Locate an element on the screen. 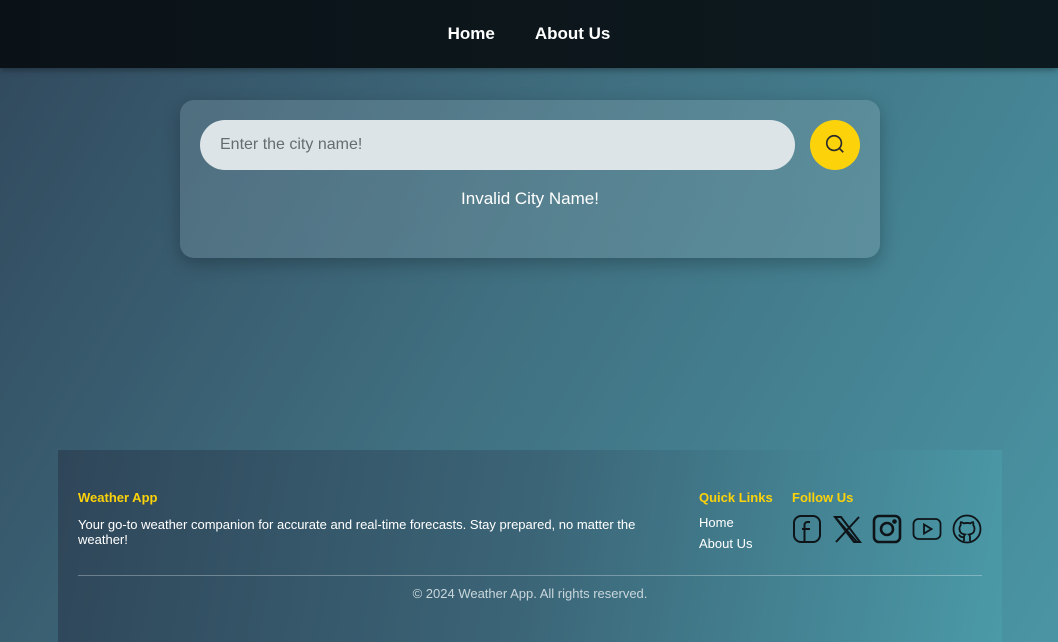  footer-link-about: About Us is located at coordinates (725, 543).